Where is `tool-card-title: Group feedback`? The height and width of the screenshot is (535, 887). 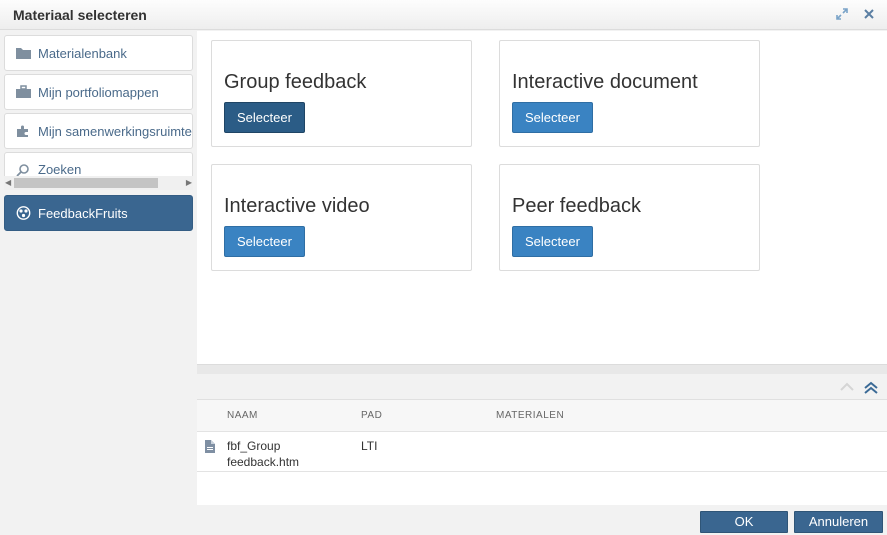
tool-card-title: Group feedback is located at coordinates (295, 82).